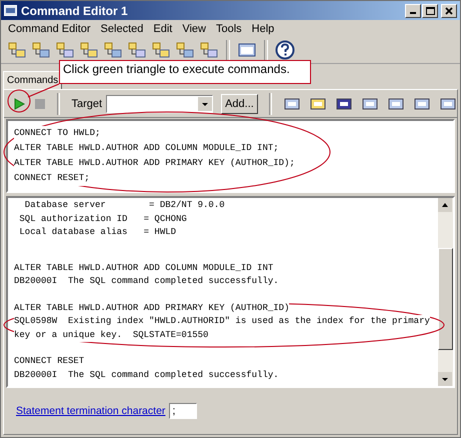 This screenshot has width=461, height=438. I want to click on close-button, so click(449, 11).